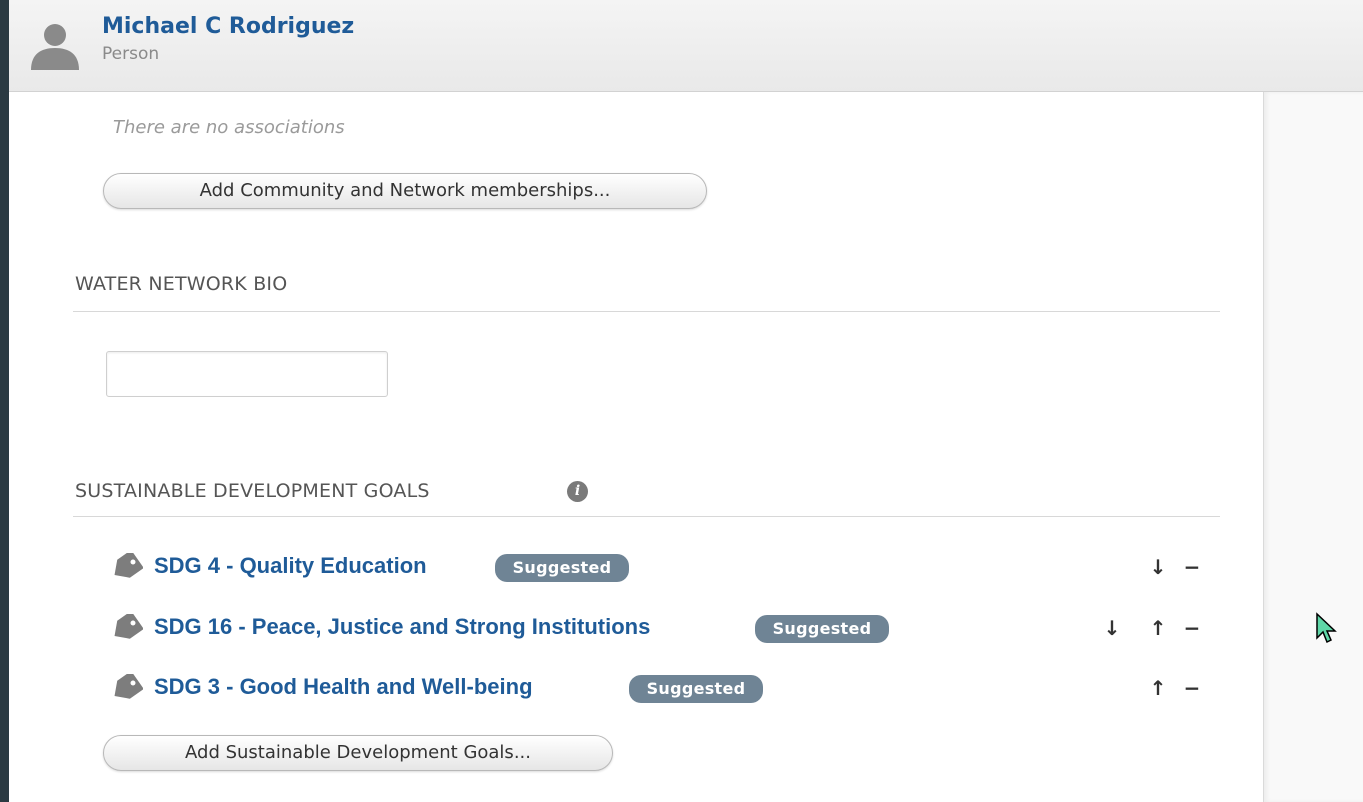 The width and height of the screenshot is (1363, 802). What do you see at coordinates (664, 567) in the screenshot?
I see `sdg-item: SDG 4 - Quality Education Suggested ↓ −` at bounding box center [664, 567].